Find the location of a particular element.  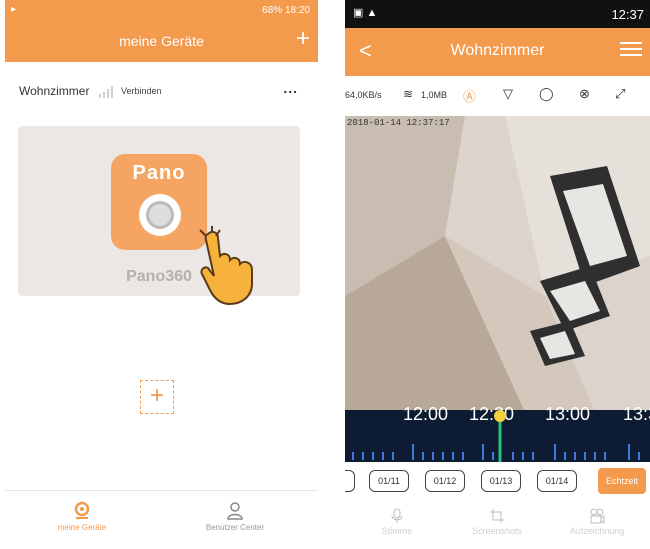

record-icon is located at coordinates (597, 516).